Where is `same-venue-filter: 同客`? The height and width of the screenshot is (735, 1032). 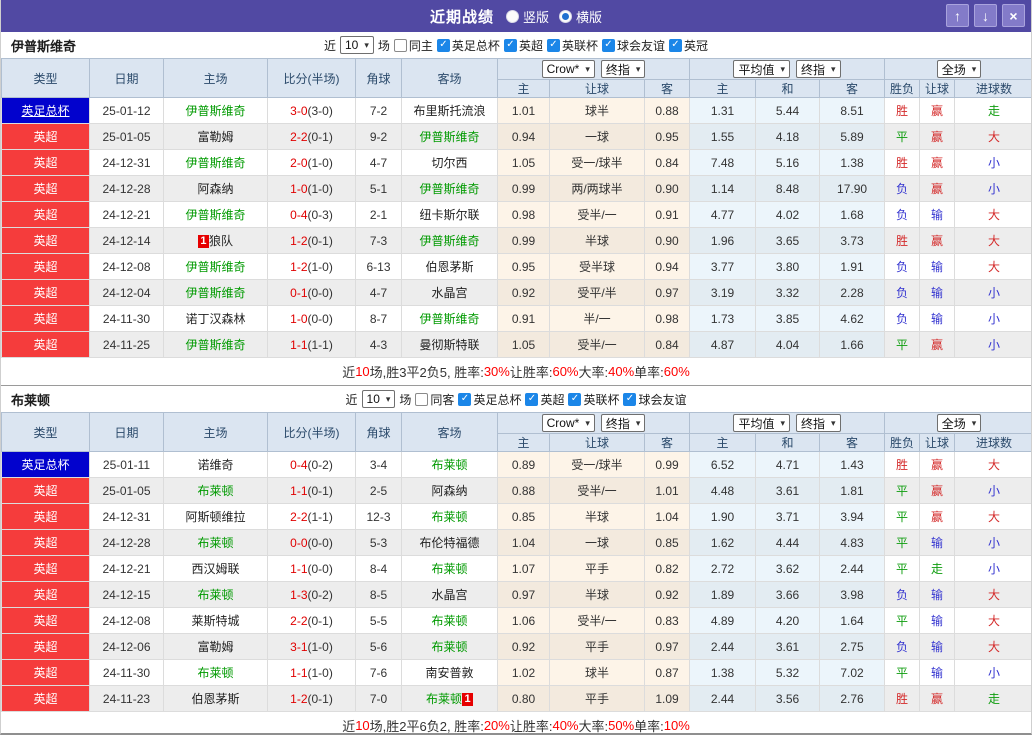
same-venue-filter: 同客 is located at coordinates (434, 399).